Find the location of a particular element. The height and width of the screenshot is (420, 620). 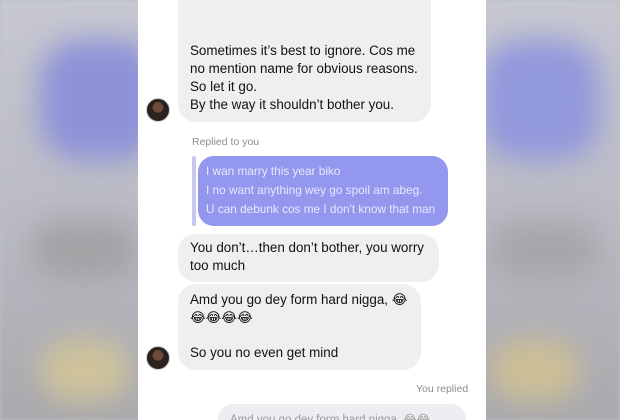

message-line: too much is located at coordinates (218, 265).